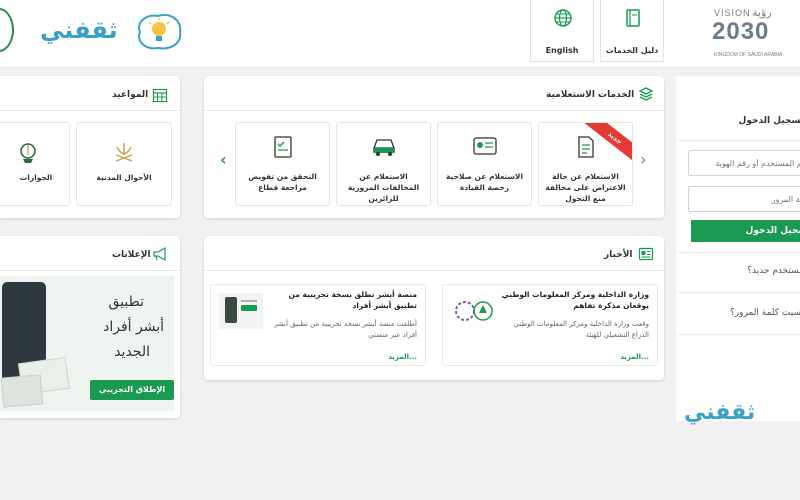  Describe the element at coordinates (28, 153) in the screenshot. I see `passports-emblem-icon` at that location.